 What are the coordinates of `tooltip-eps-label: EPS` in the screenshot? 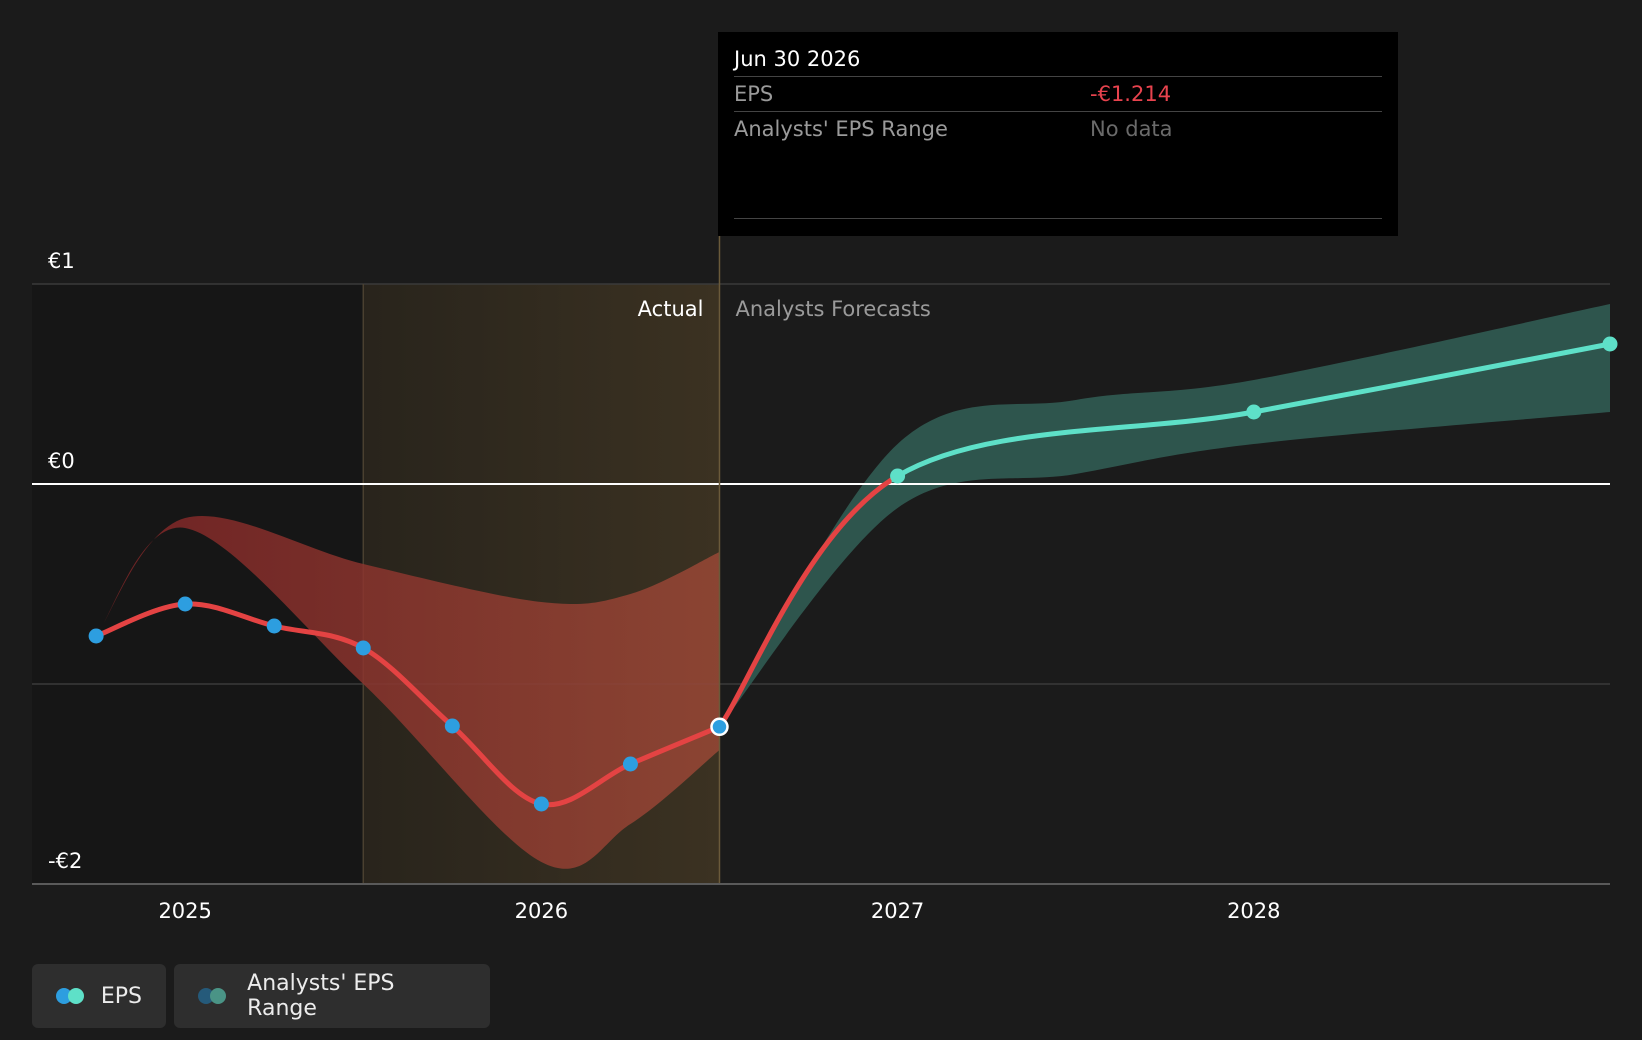 It's located at (754, 94).